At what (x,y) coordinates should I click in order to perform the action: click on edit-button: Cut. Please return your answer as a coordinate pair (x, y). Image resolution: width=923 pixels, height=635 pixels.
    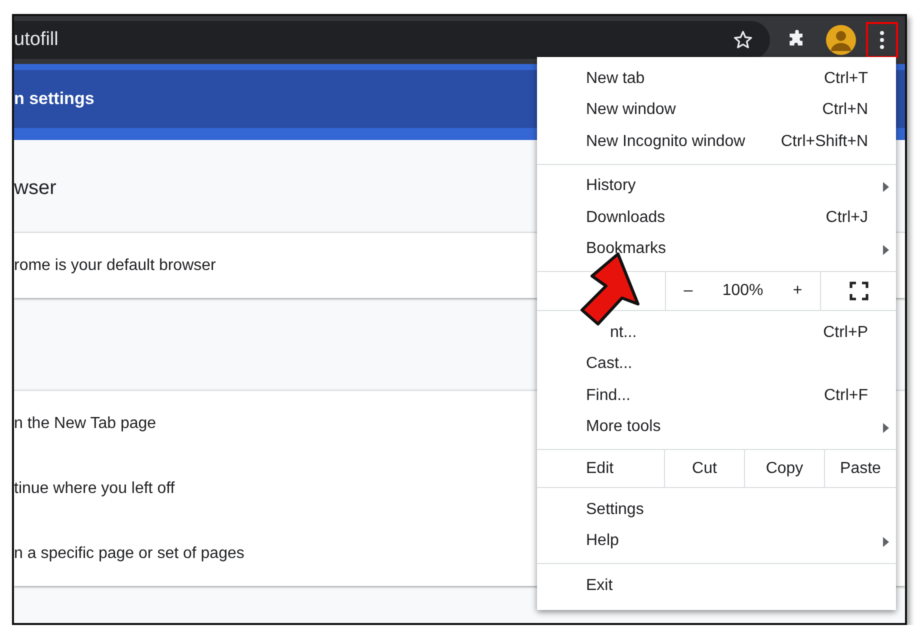
    Looking at the image, I should click on (705, 468).